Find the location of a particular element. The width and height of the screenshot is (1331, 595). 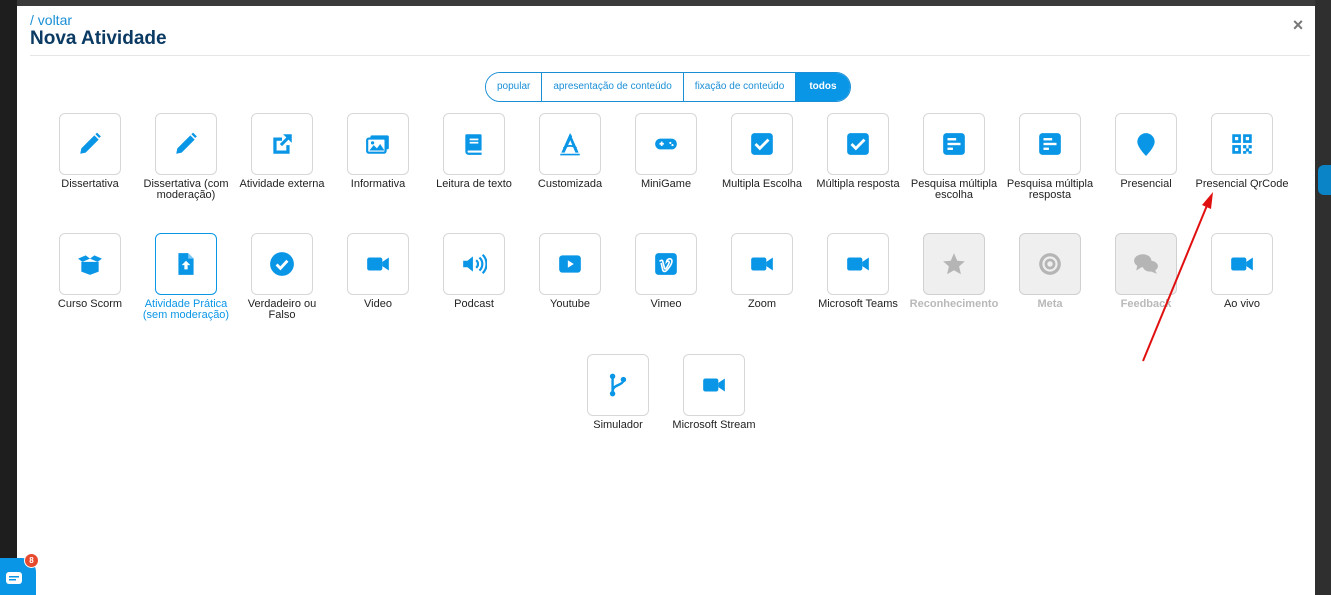

activity-reconhecimento: Reconhecimento is located at coordinates (954, 271).